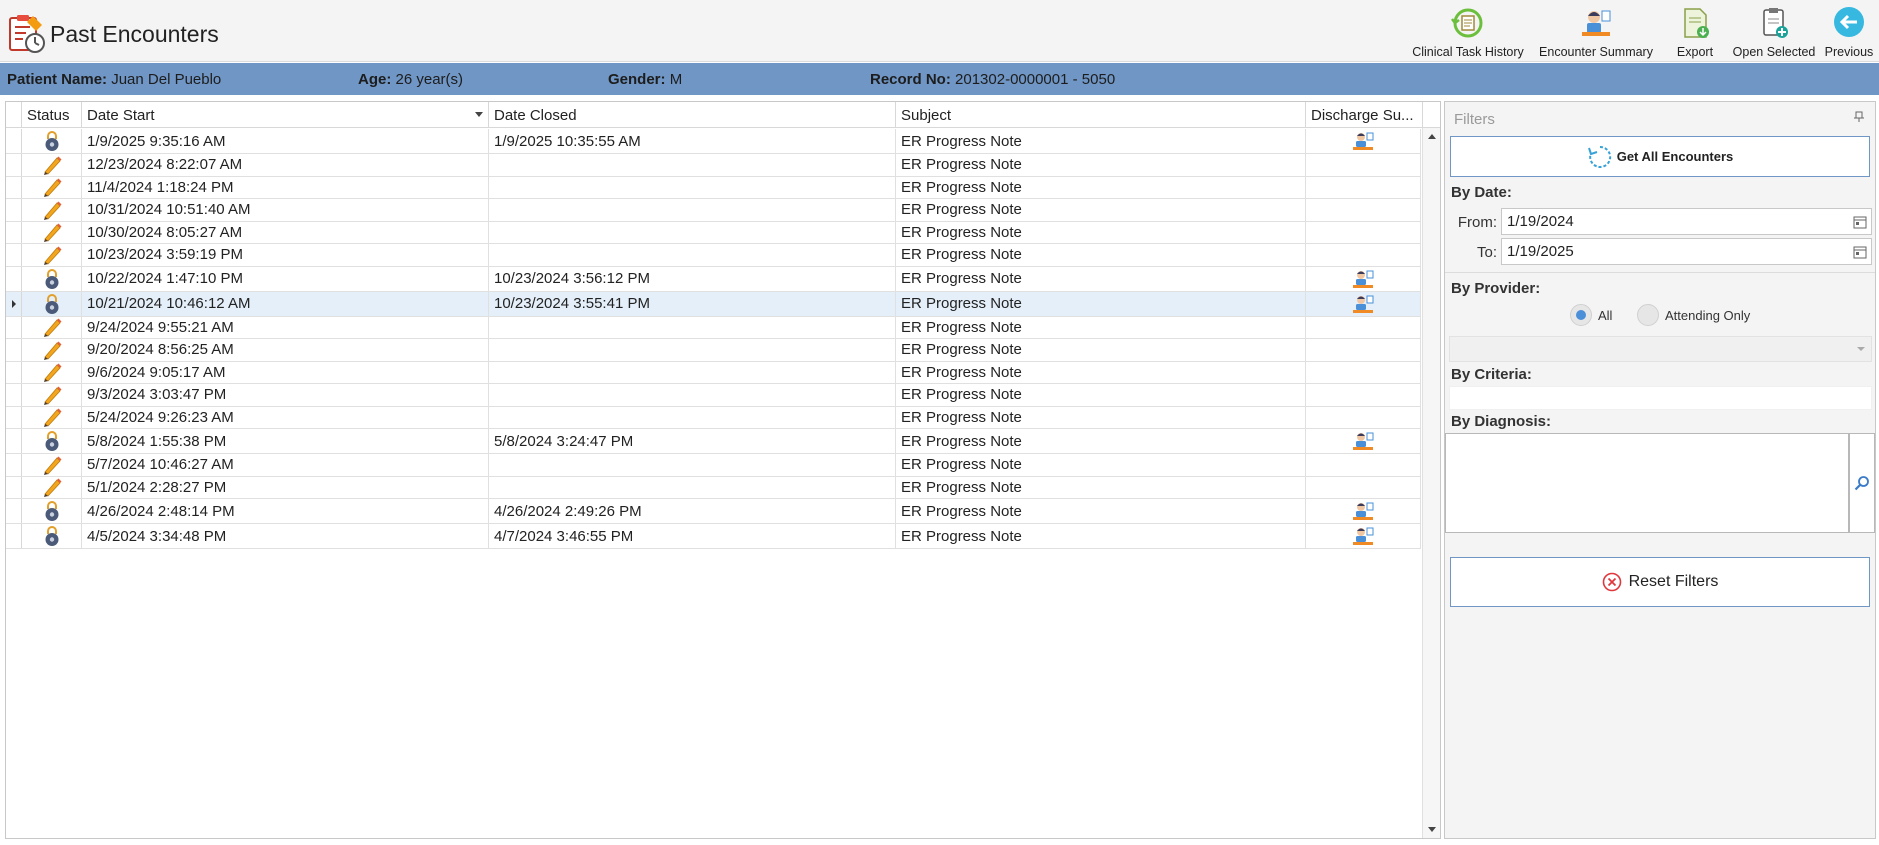 This screenshot has height=845, width=1879. Describe the element at coordinates (713, 165) in the screenshot. I see `table-row: 12/23/2024 8:22:07 AM ER Progress Note` at that location.